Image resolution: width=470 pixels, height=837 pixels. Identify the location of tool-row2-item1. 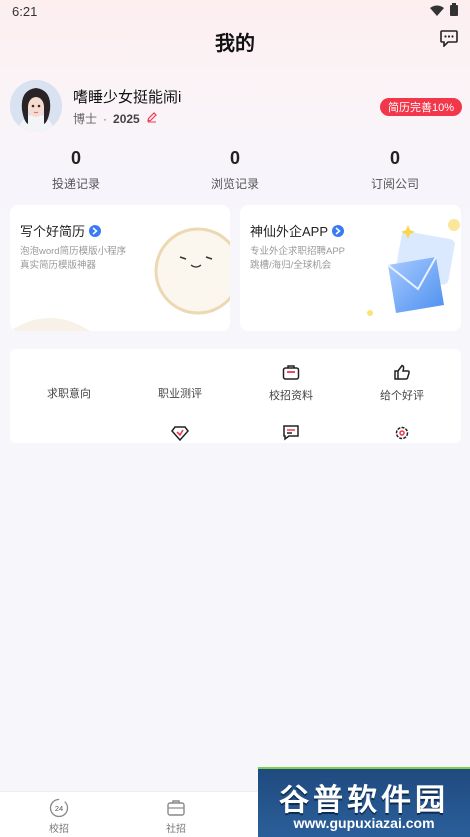
(180, 433).